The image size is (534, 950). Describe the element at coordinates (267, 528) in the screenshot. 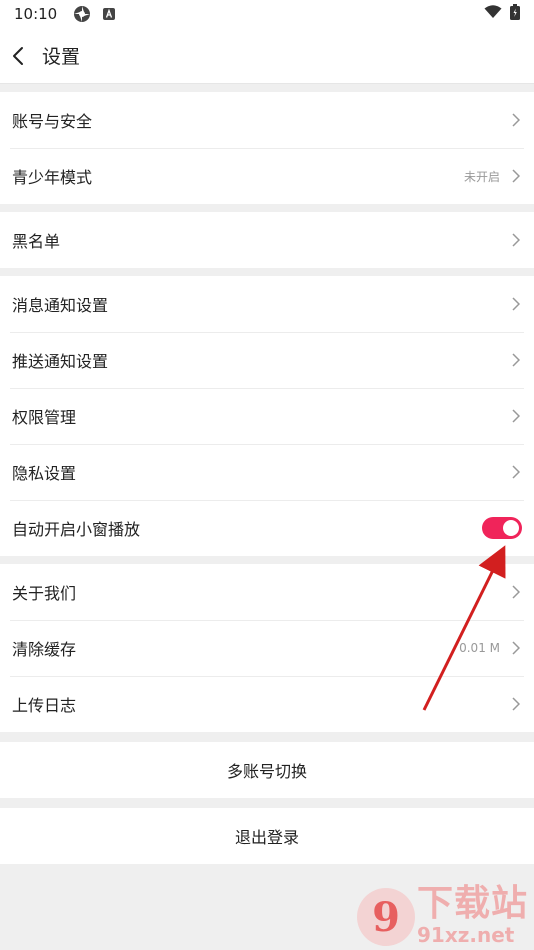

I see `setting-auto-mini-window: 自动开启小窗播放` at that location.